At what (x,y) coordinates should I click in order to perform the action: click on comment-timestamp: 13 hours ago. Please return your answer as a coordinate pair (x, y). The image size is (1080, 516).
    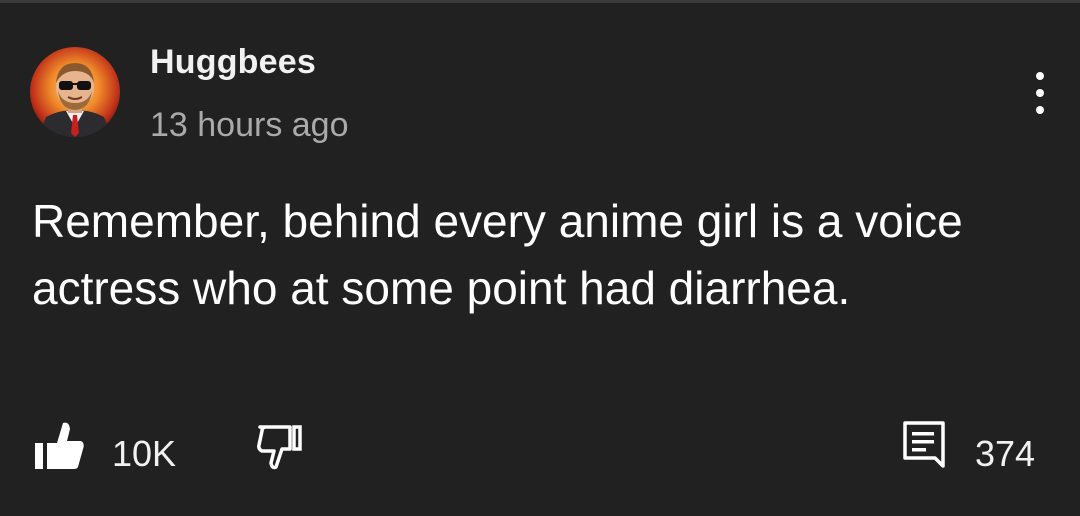
    Looking at the image, I should click on (249, 125).